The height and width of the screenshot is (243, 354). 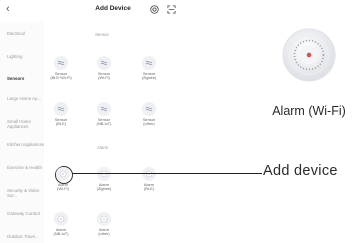 What do you see at coordinates (149, 179) in the screenshot?
I see `device-alarm-ble: Alarm (BLE)` at bounding box center [149, 179].